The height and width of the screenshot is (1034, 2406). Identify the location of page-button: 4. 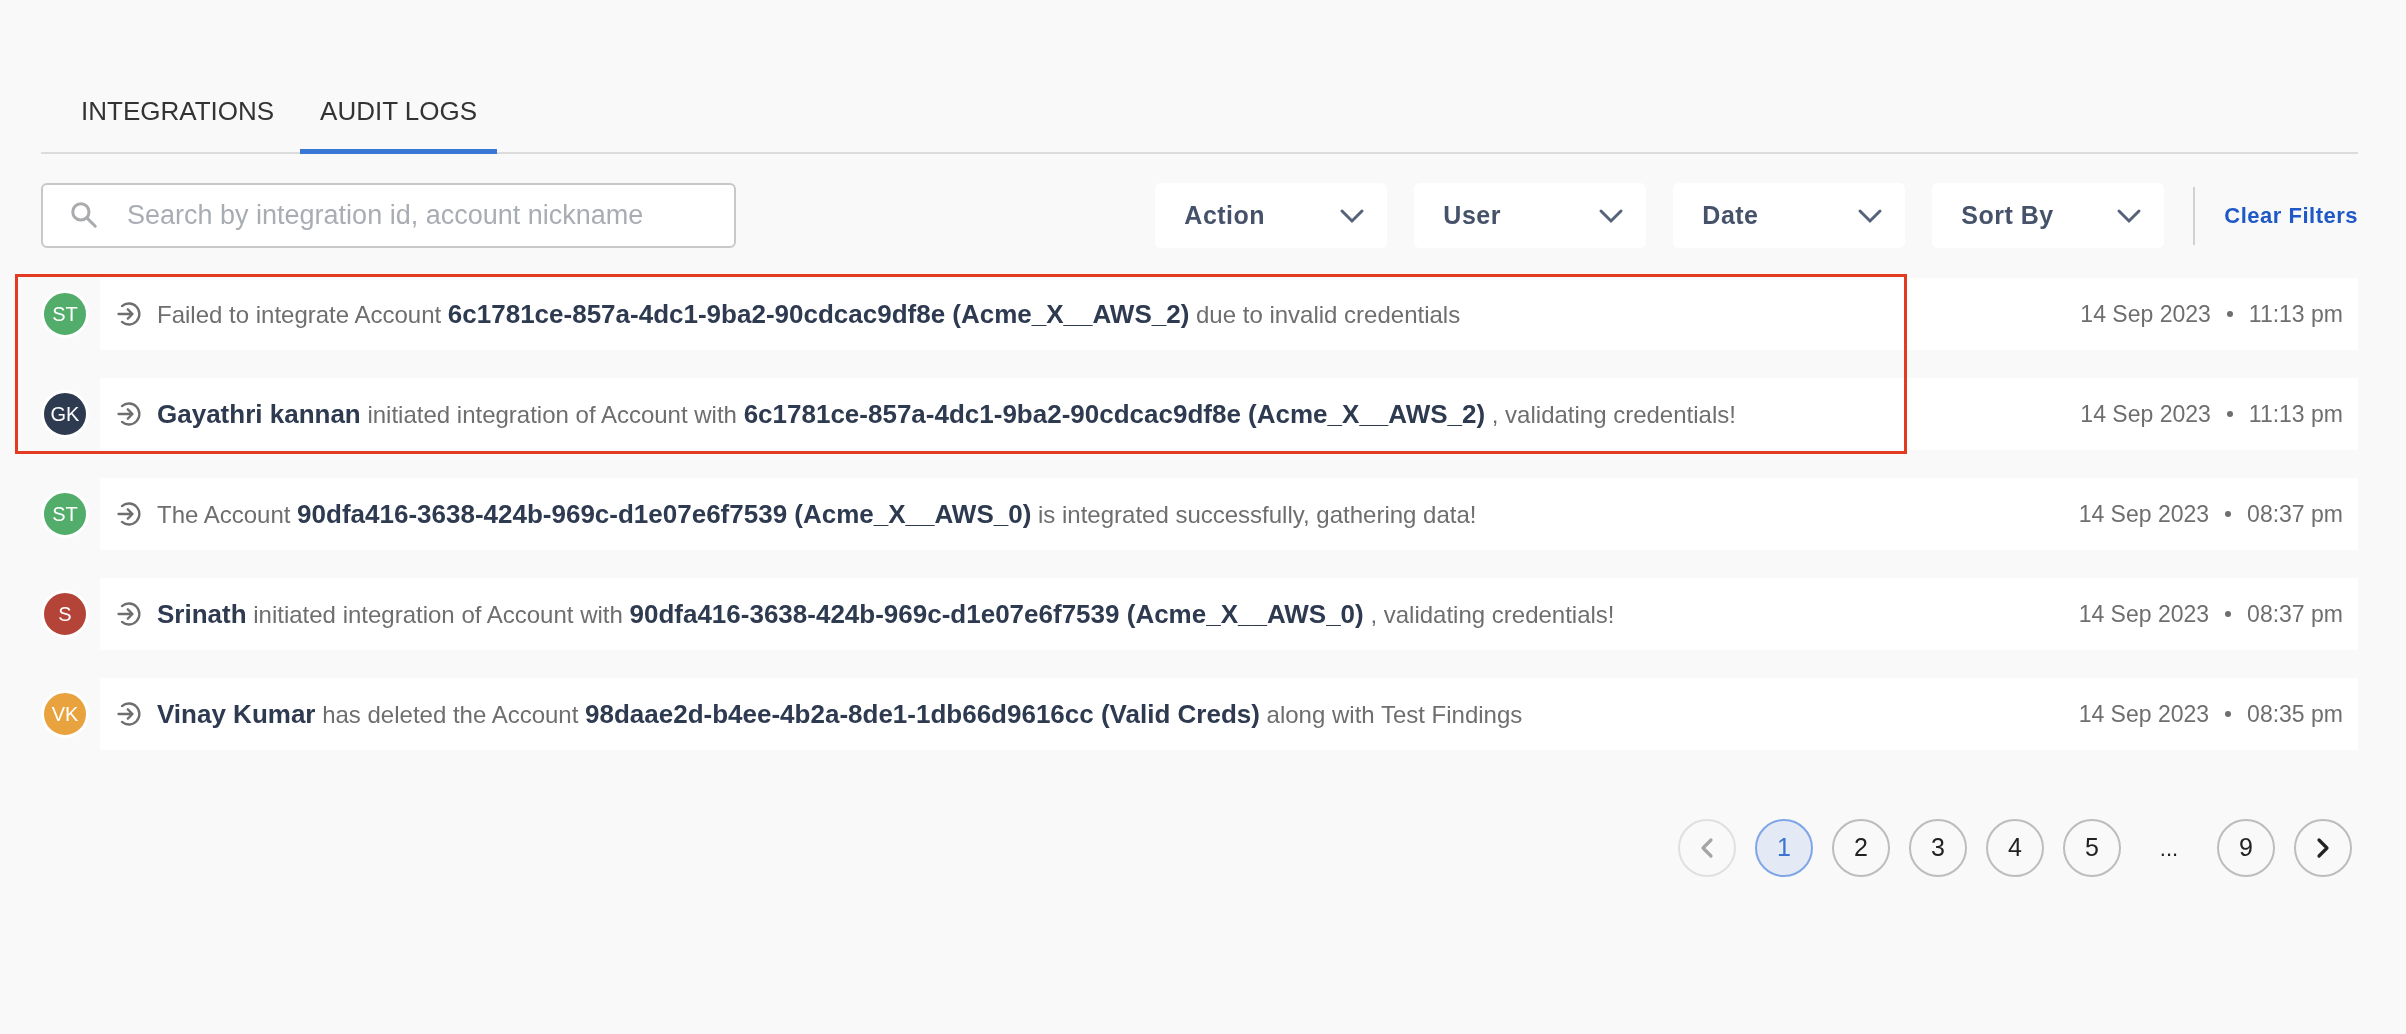
(2015, 848).